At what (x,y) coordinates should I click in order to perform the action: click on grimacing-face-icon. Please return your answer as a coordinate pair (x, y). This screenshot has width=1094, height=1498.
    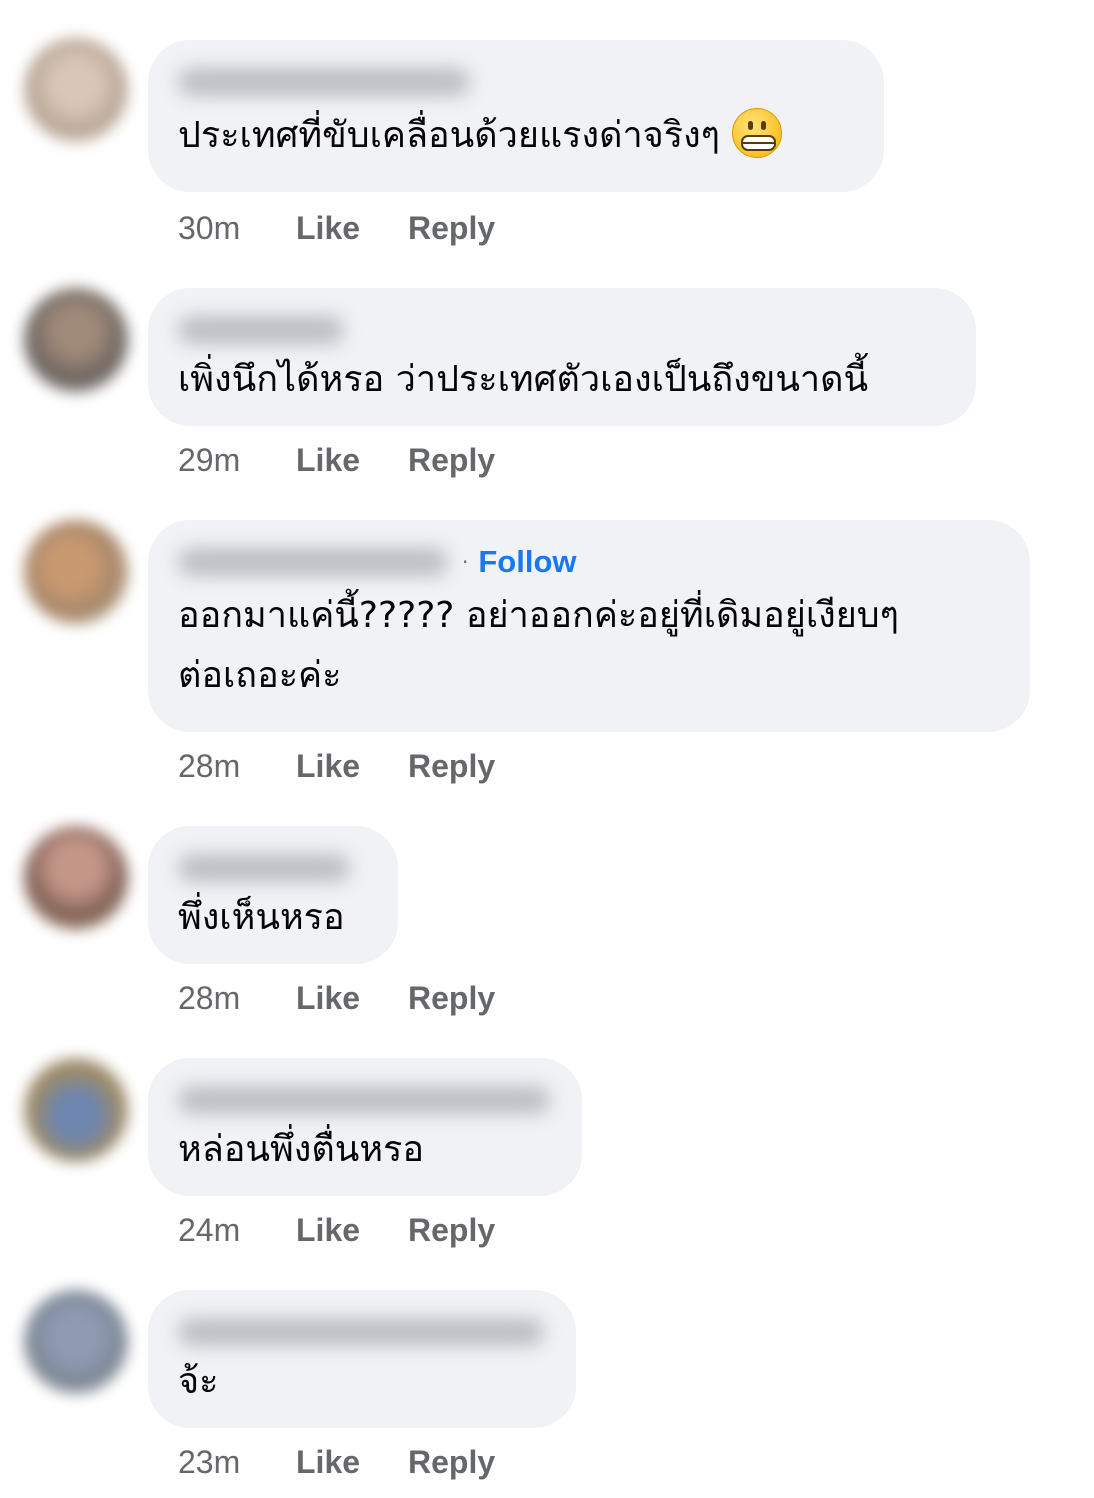
    Looking at the image, I should click on (757, 133).